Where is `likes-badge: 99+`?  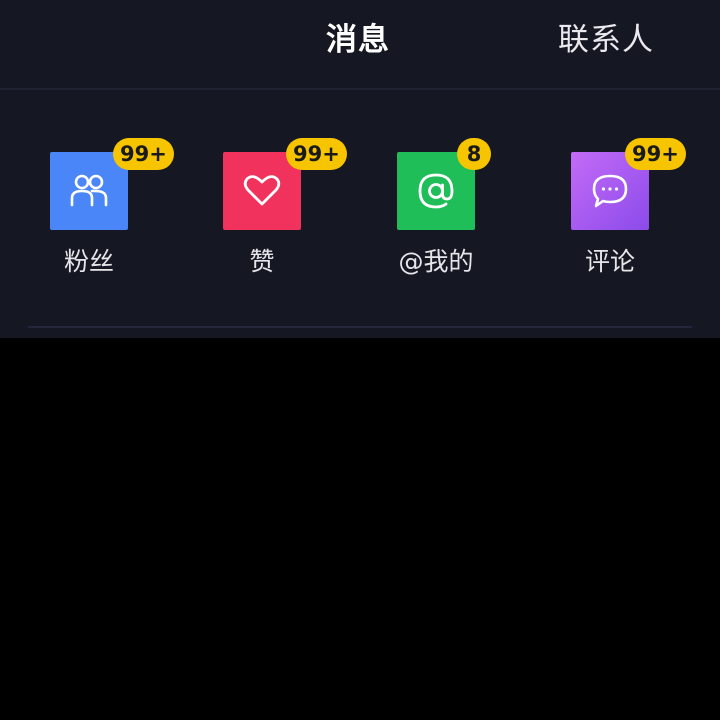 likes-badge: 99+ is located at coordinates (316, 154).